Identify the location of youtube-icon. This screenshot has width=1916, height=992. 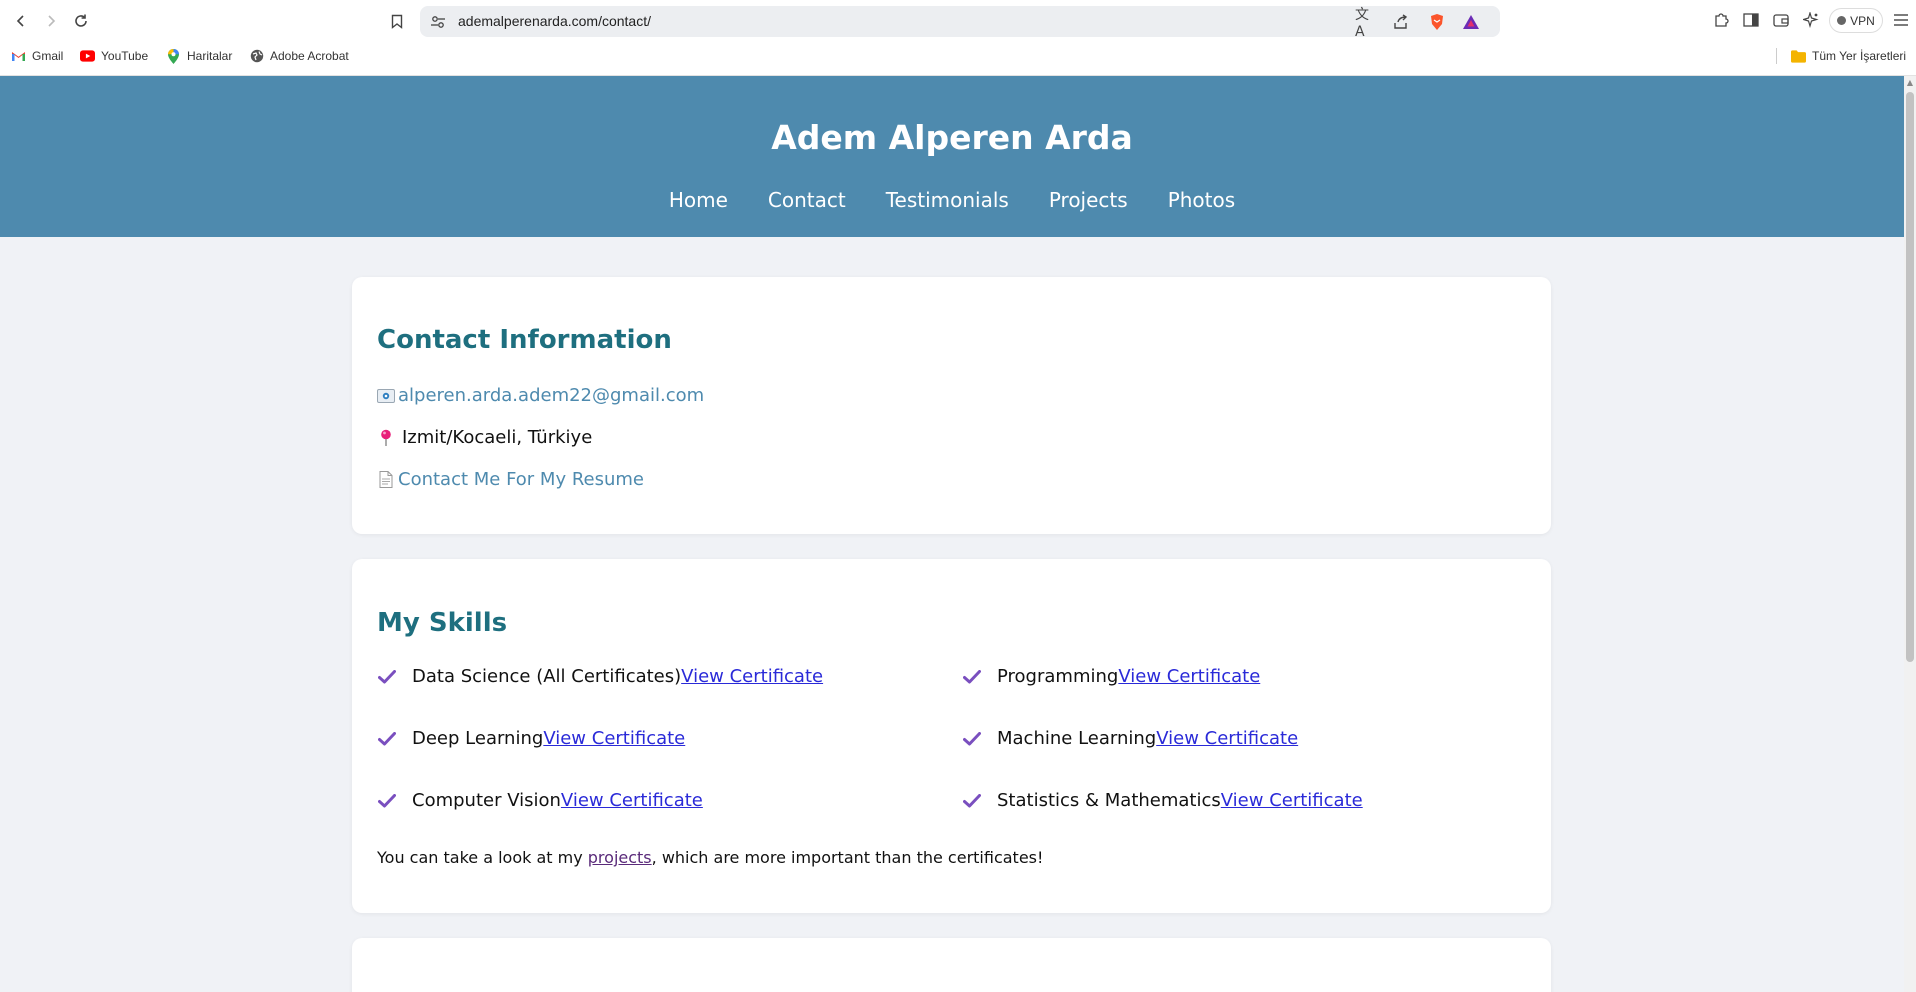
(87, 56).